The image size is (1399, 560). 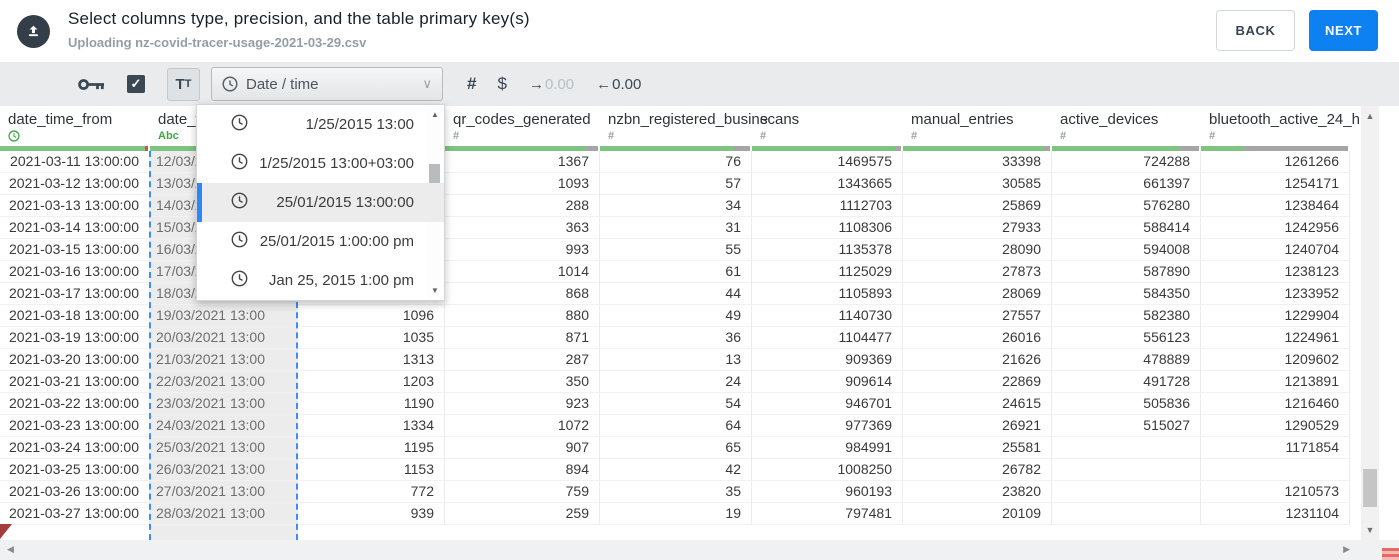 I want to click on cell-date_time_from: 2021-03-20 13:00:00, so click(x=75, y=360).